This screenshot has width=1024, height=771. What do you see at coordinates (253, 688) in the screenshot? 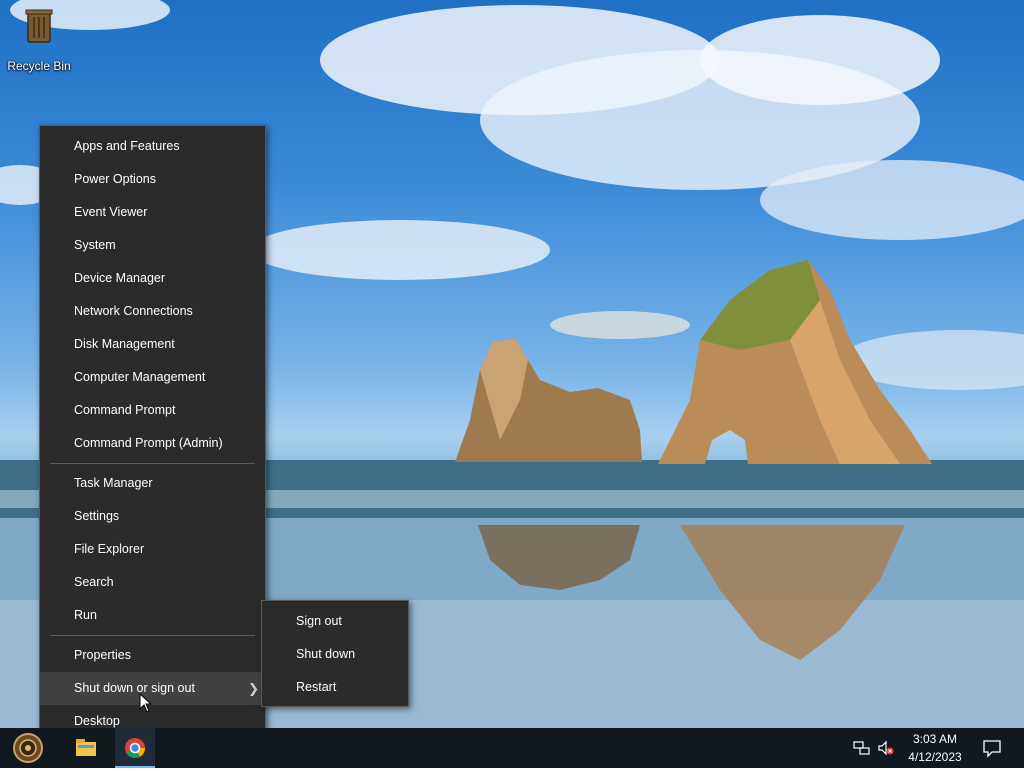
I see `chevron-right-icon: ❯` at bounding box center [253, 688].